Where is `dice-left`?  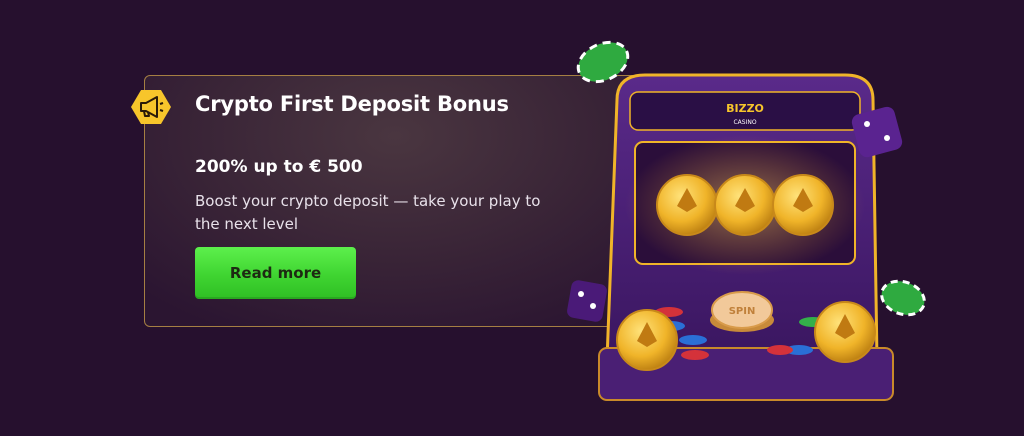 dice-left is located at coordinates (587, 301).